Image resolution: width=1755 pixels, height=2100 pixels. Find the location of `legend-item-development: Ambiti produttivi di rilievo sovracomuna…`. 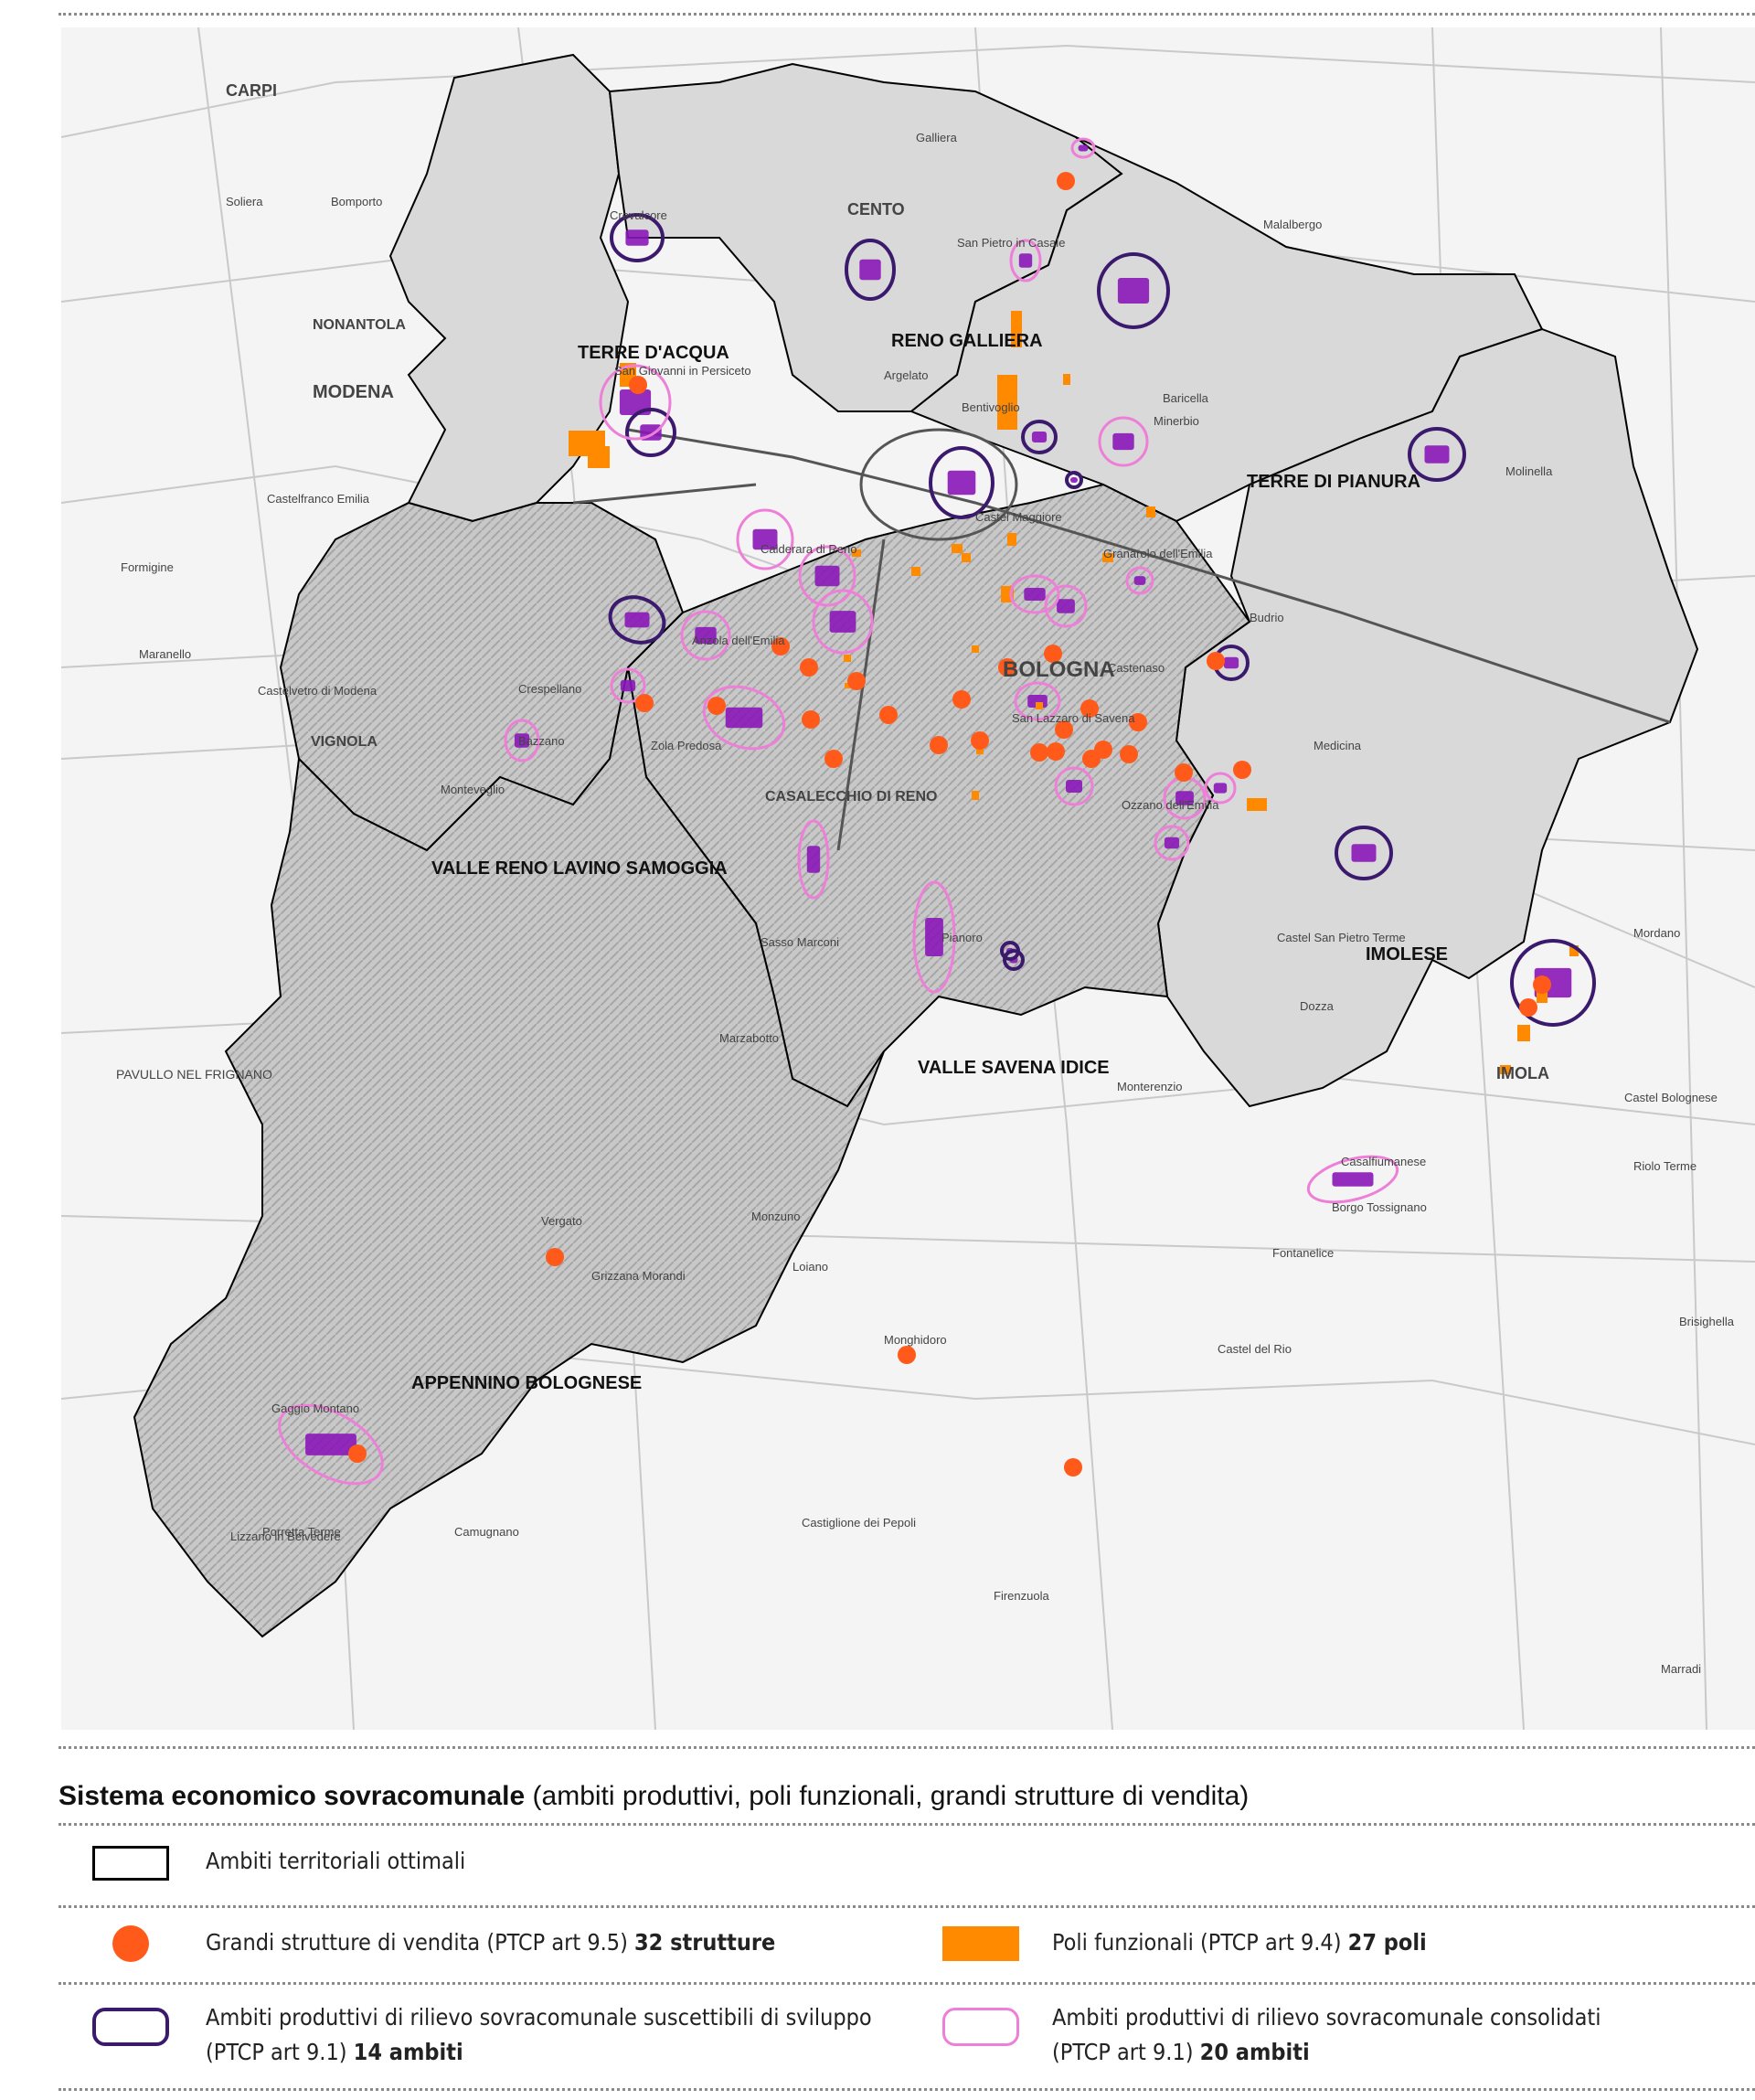

legend-item-development: Ambiti produttivi di rilievo sovracomuna… is located at coordinates (539, 2035).